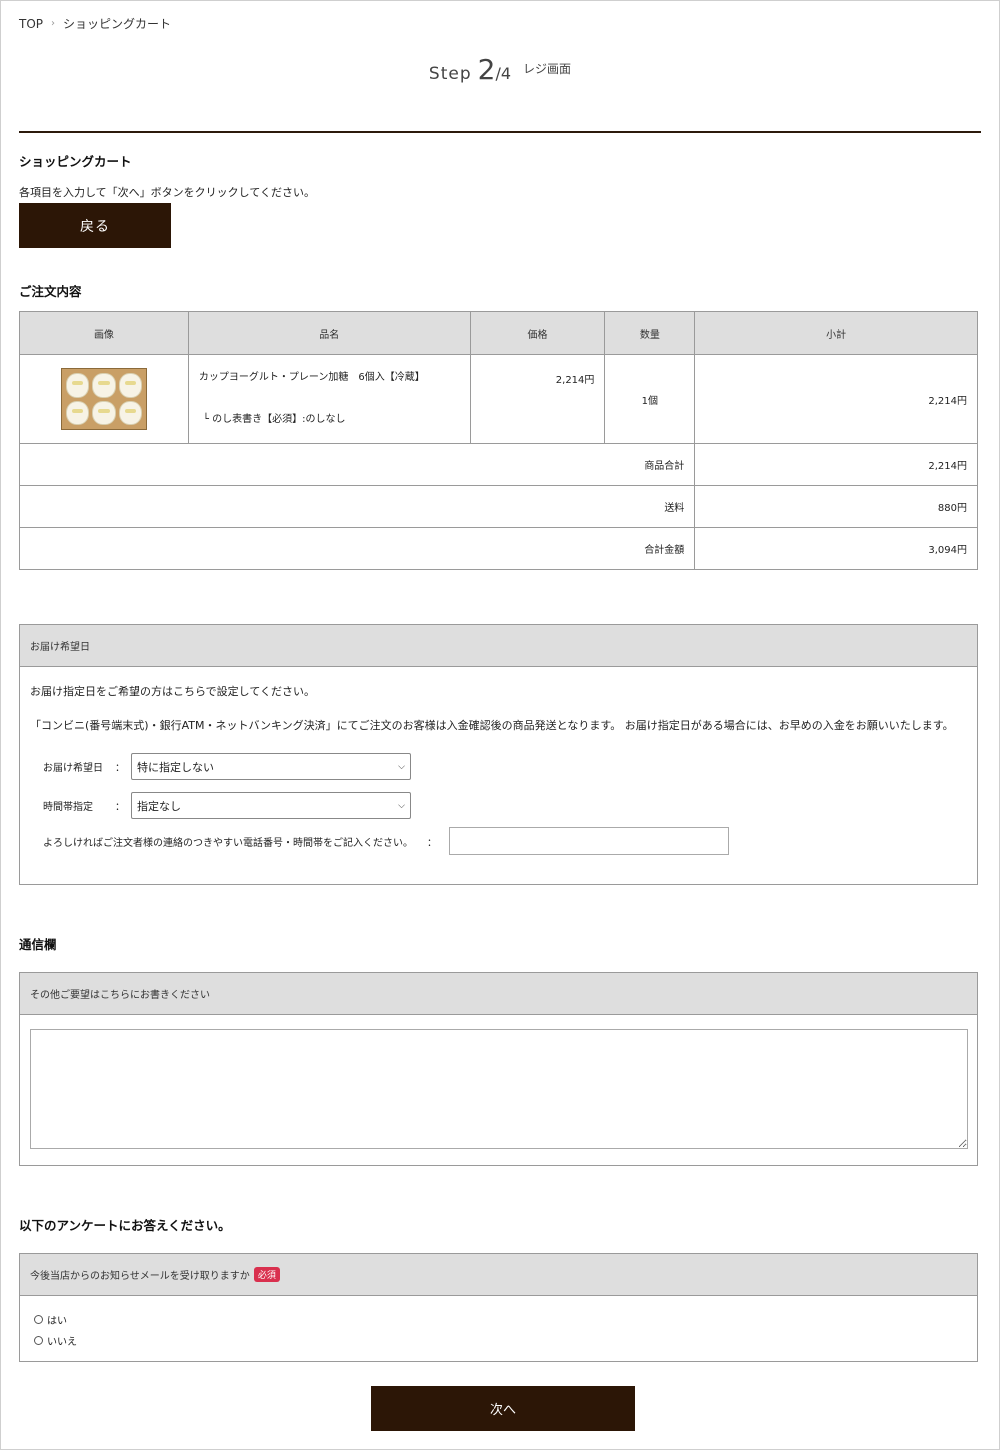  I want to click on product-image, so click(103, 399).